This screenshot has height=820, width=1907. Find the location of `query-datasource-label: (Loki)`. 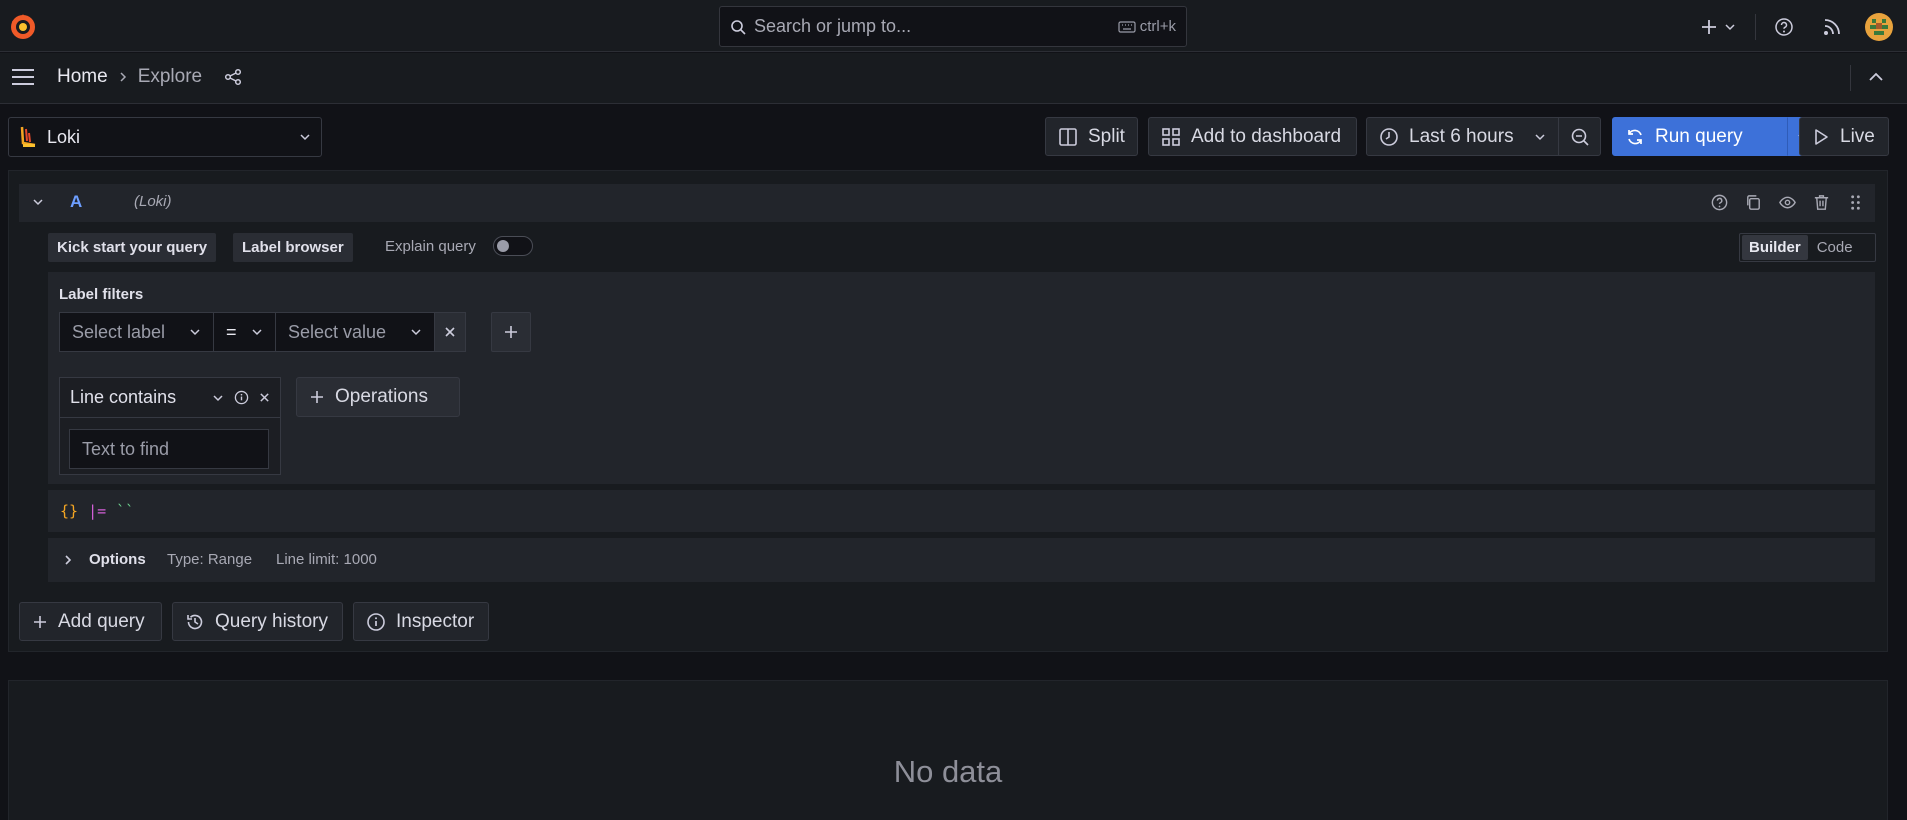

query-datasource-label: (Loki) is located at coordinates (153, 201).